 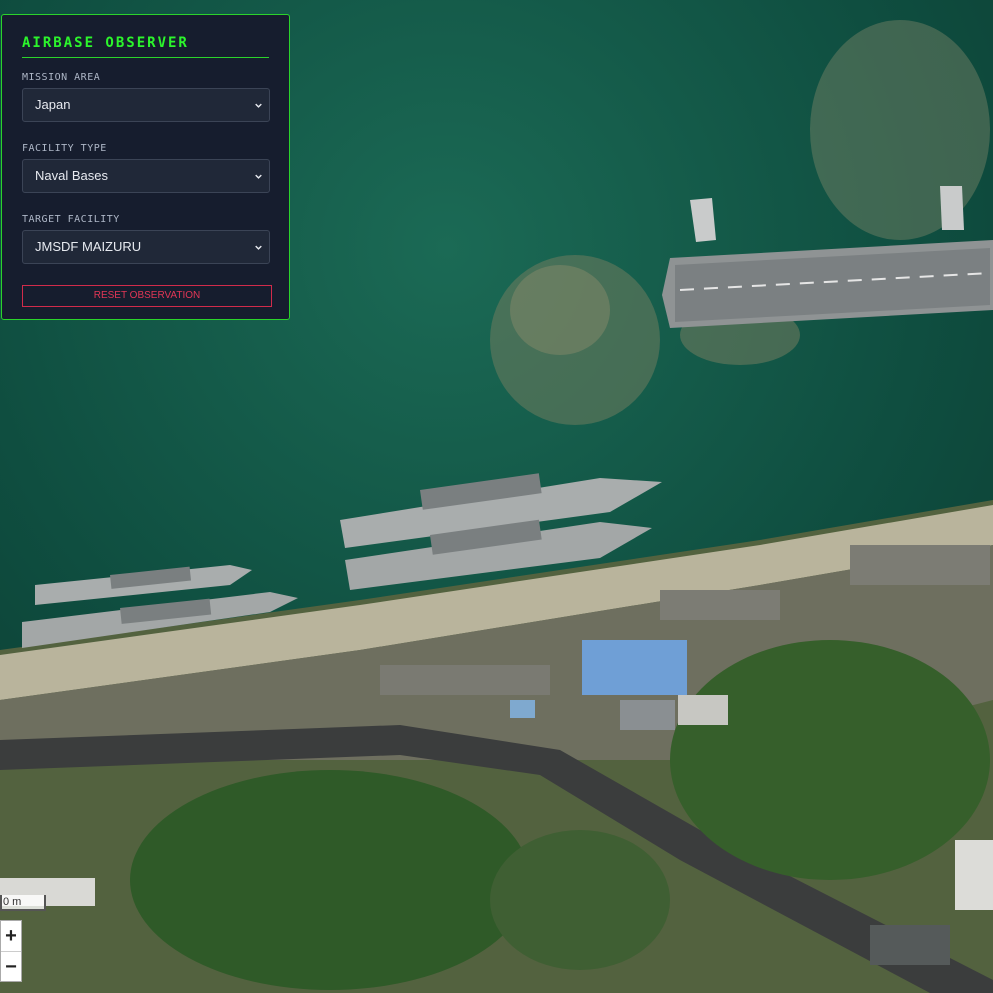 I want to click on zoom-out-button: −, so click(x=11, y=967).